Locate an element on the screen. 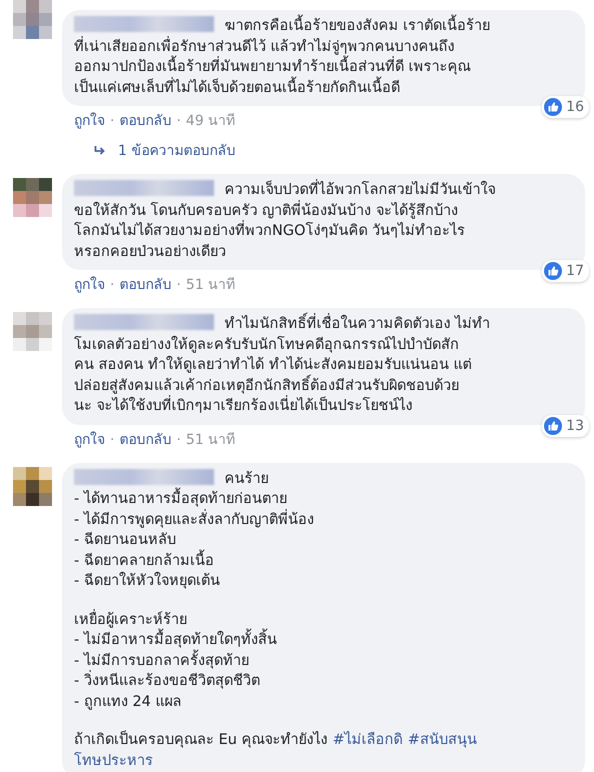 Image resolution: width=594 pixels, height=772 pixels. hashtag-link: #สนับสนุน is located at coordinates (442, 740).